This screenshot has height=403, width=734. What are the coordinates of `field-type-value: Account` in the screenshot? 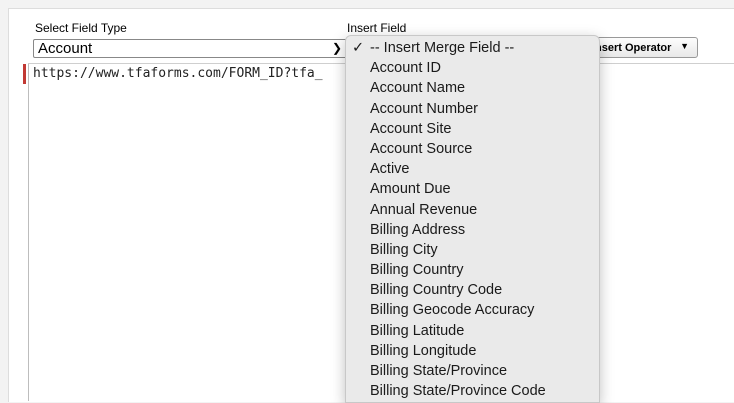 It's located at (65, 48).